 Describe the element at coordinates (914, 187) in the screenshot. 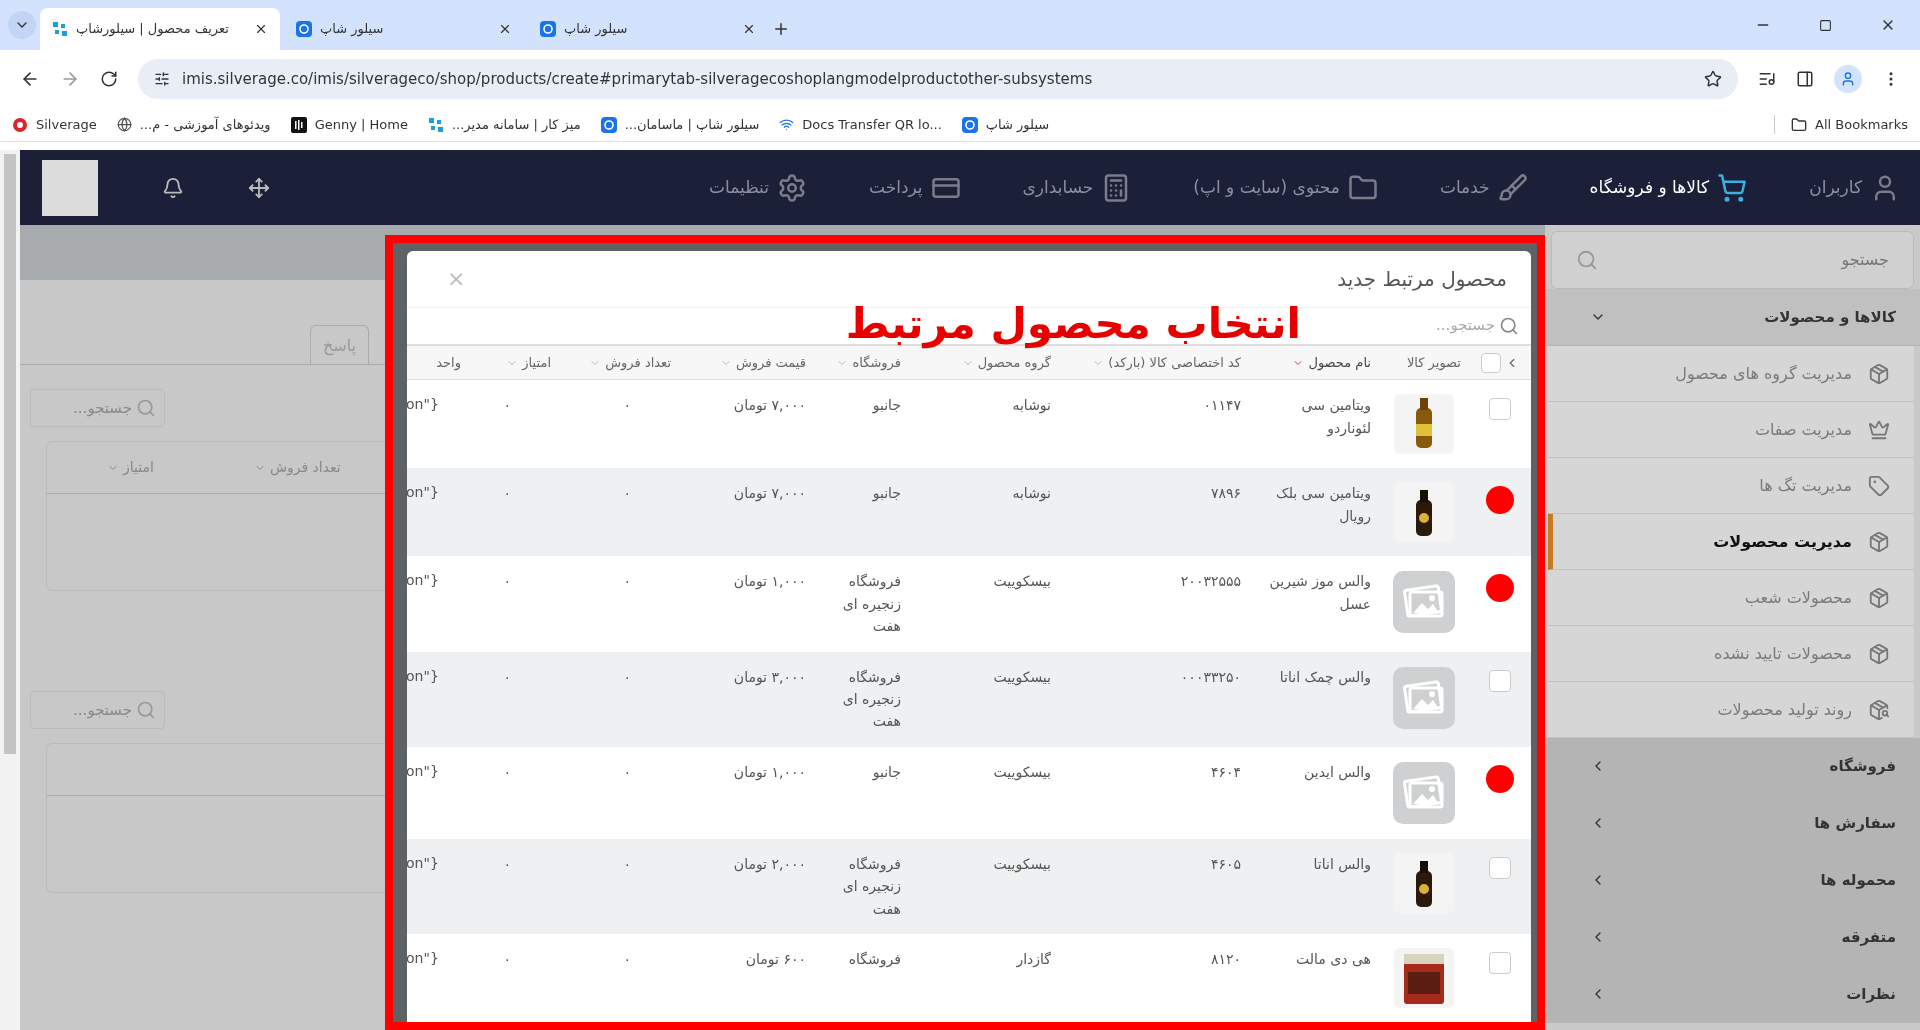

I see `nav-item: پرداخت` at that location.